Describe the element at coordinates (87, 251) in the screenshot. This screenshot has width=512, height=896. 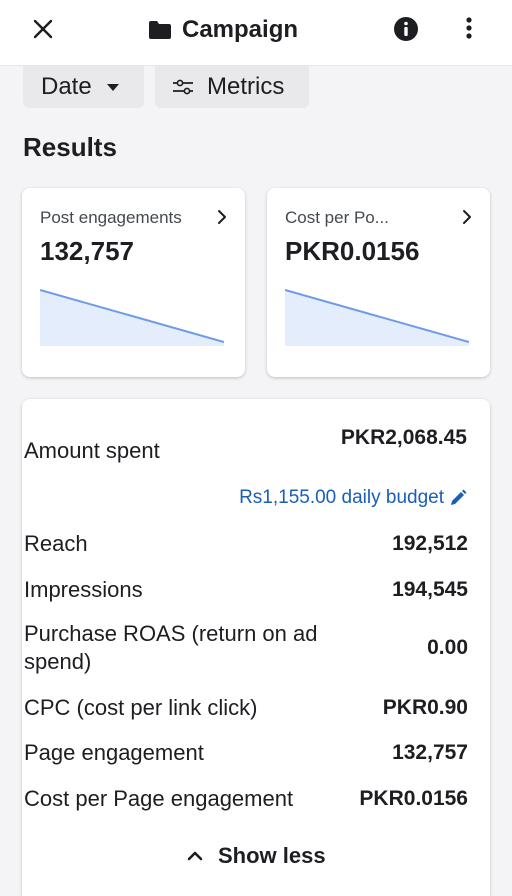
I see `metric-card-value: 132,757` at that location.